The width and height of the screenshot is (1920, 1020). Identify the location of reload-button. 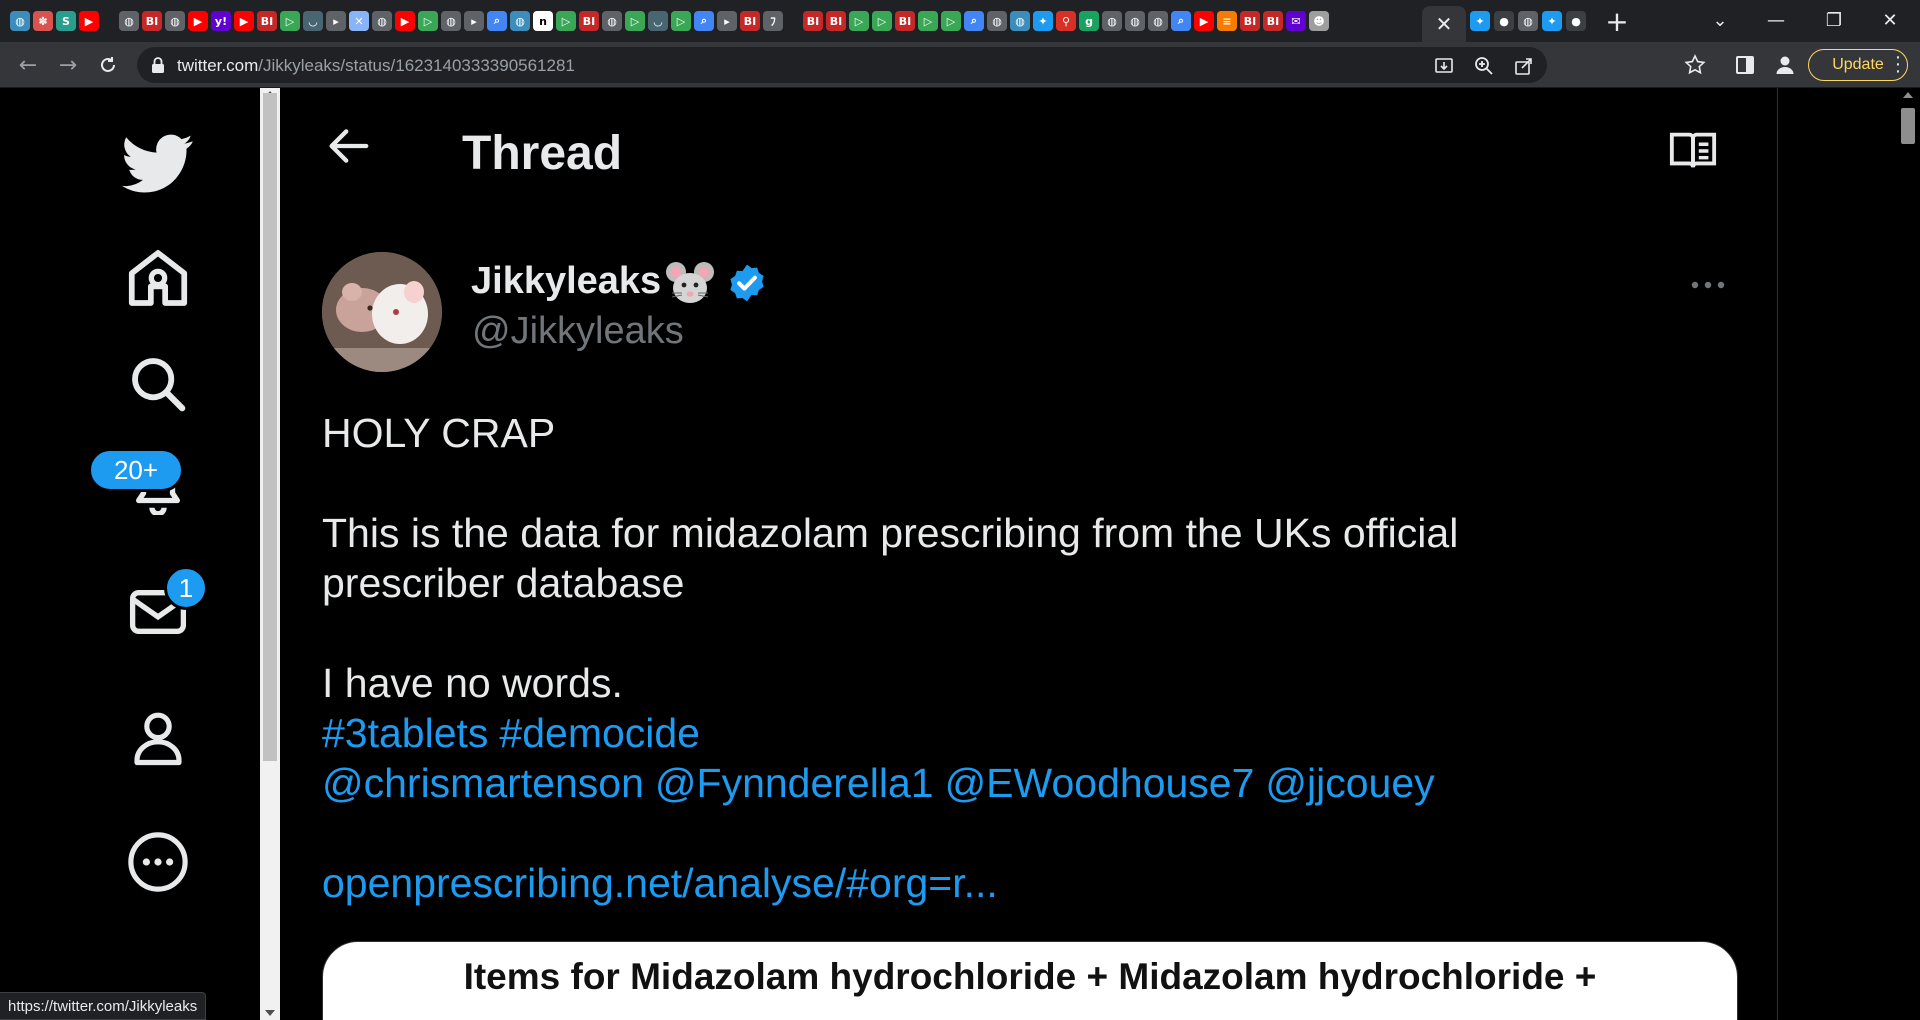
(108, 65).